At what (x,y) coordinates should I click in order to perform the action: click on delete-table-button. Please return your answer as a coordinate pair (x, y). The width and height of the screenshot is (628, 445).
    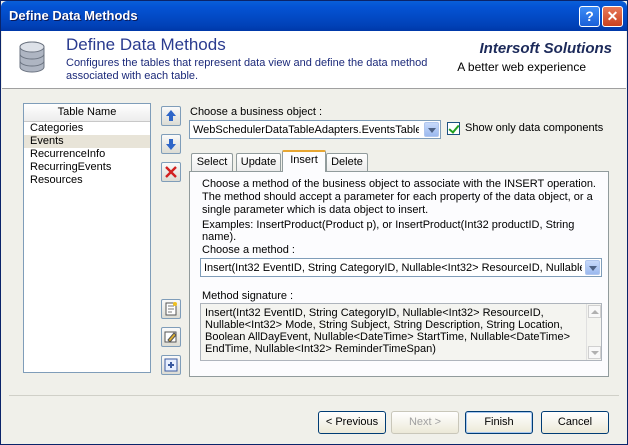
    Looking at the image, I should click on (171, 172).